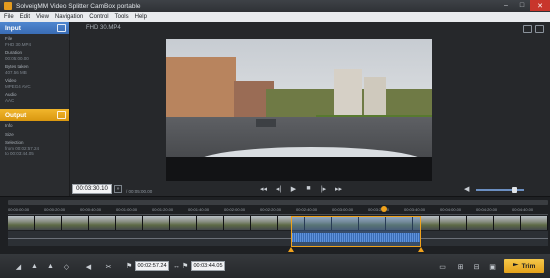  What do you see at coordinates (199, 209) in the screenshot?
I see `ruler-tick-label: 00:01:40.00` at bounding box center [199, 209].